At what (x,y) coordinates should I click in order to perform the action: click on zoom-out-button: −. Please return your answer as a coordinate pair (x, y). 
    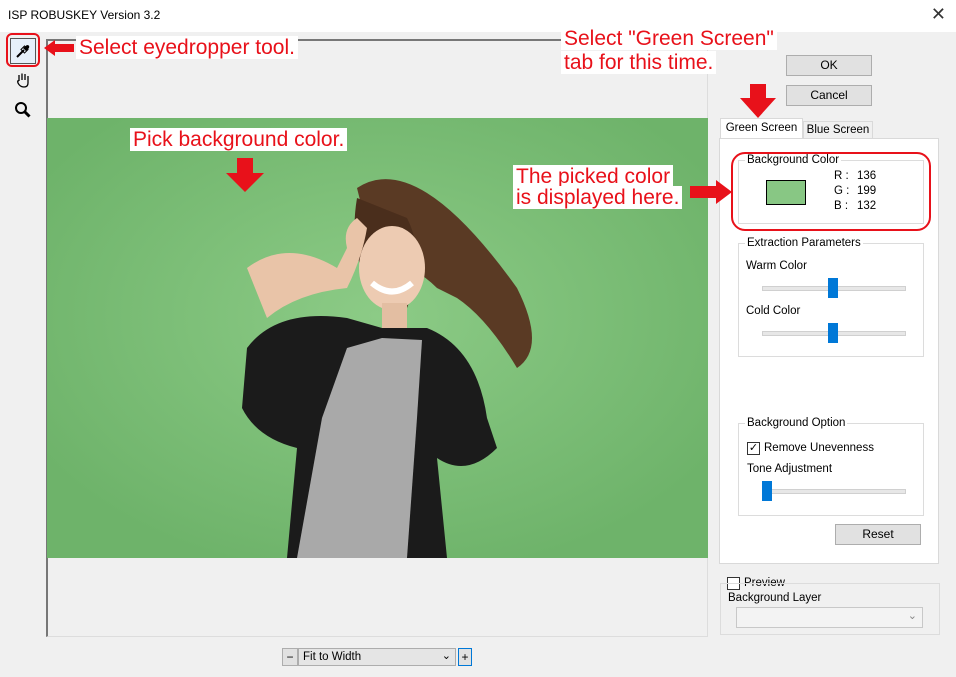
    Looking at the image, I should click on (290, 657).